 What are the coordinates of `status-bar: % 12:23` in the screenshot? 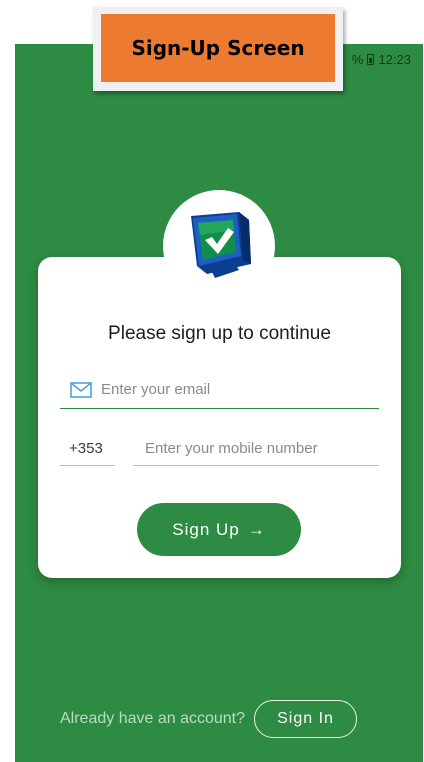 It's located at (381, 59).